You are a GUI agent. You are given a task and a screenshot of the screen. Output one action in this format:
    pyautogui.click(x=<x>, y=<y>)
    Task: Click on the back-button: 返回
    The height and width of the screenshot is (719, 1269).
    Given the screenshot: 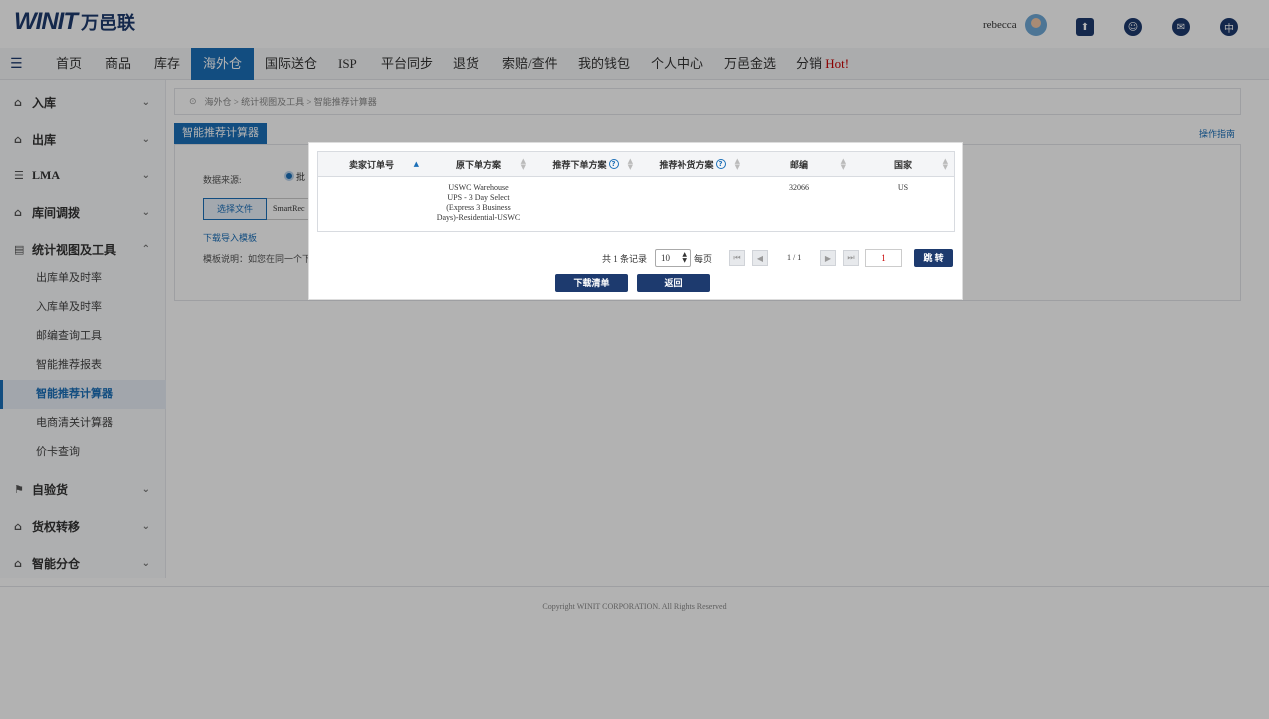 What is the action you would take?
    pyautogui.click(x=673, y=283)
    